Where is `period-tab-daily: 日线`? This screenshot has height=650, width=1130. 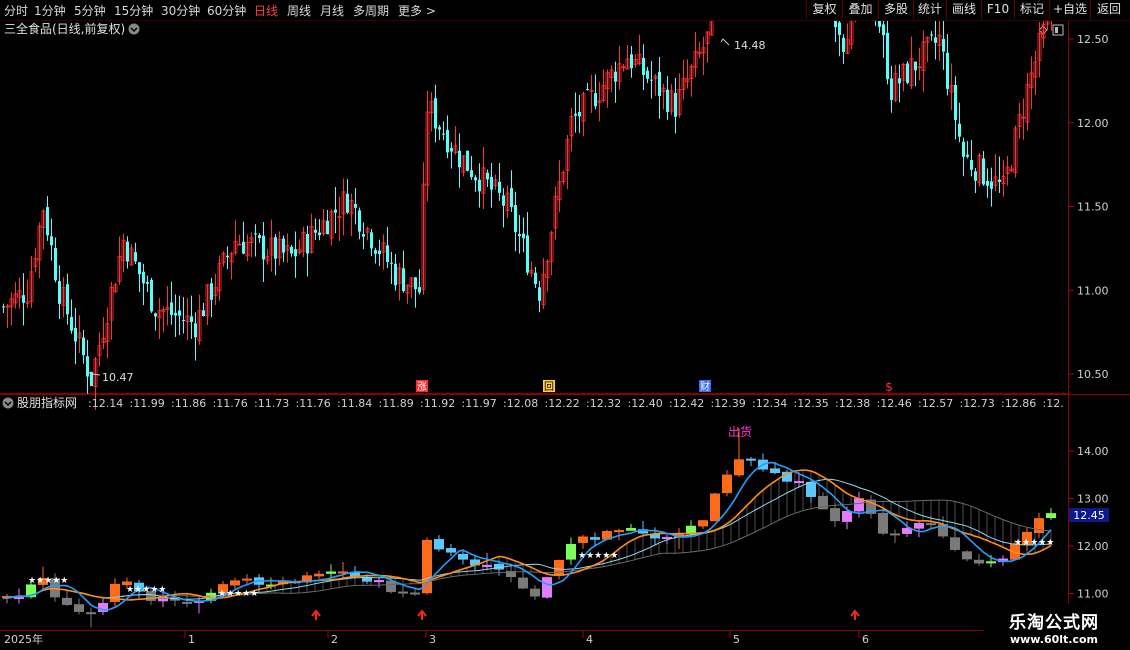
period-tab-daily: 日线 is located at coordinates (266, 10).